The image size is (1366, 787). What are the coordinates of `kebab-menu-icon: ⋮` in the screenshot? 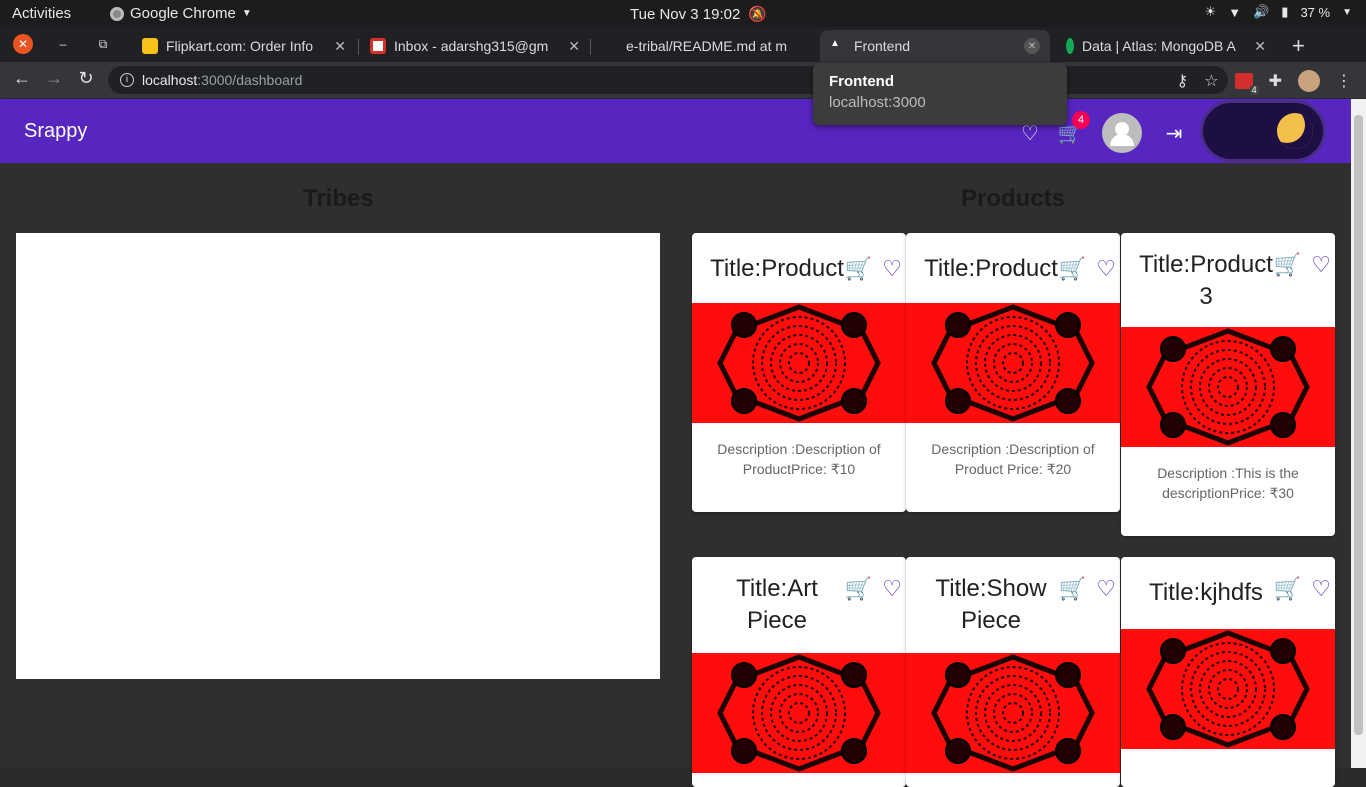 It's located at (1344, 81).